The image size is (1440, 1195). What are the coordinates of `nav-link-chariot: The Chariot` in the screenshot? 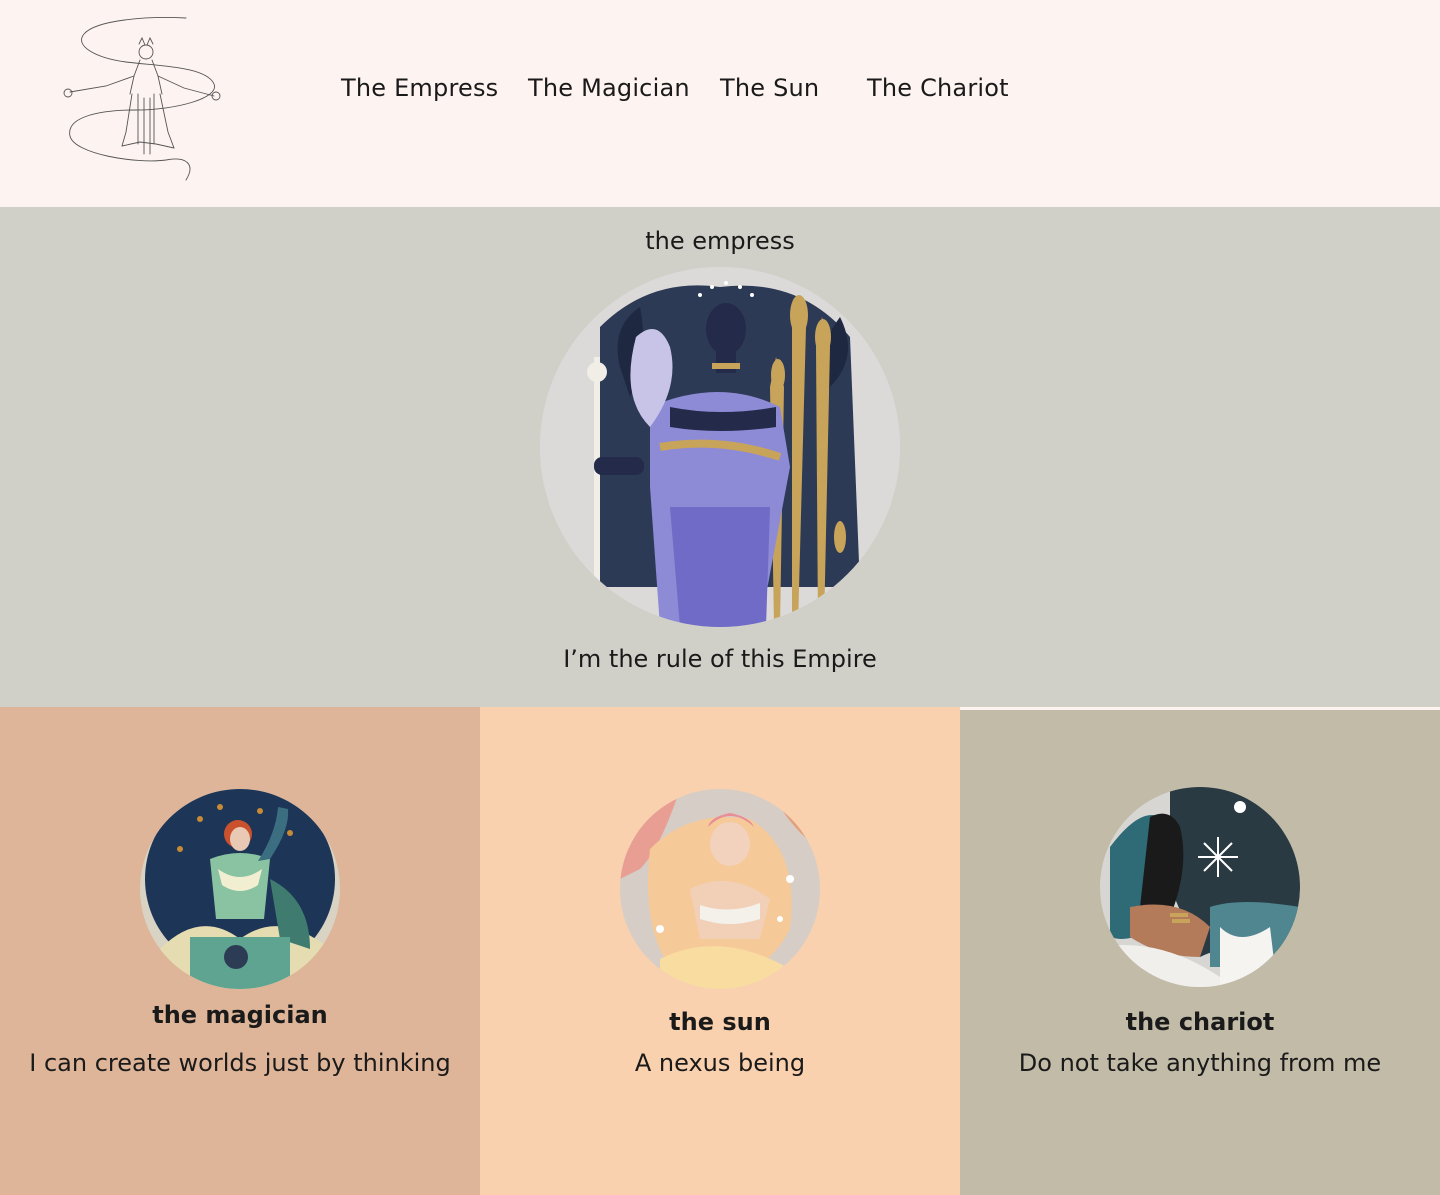 It's located at (938, 88).